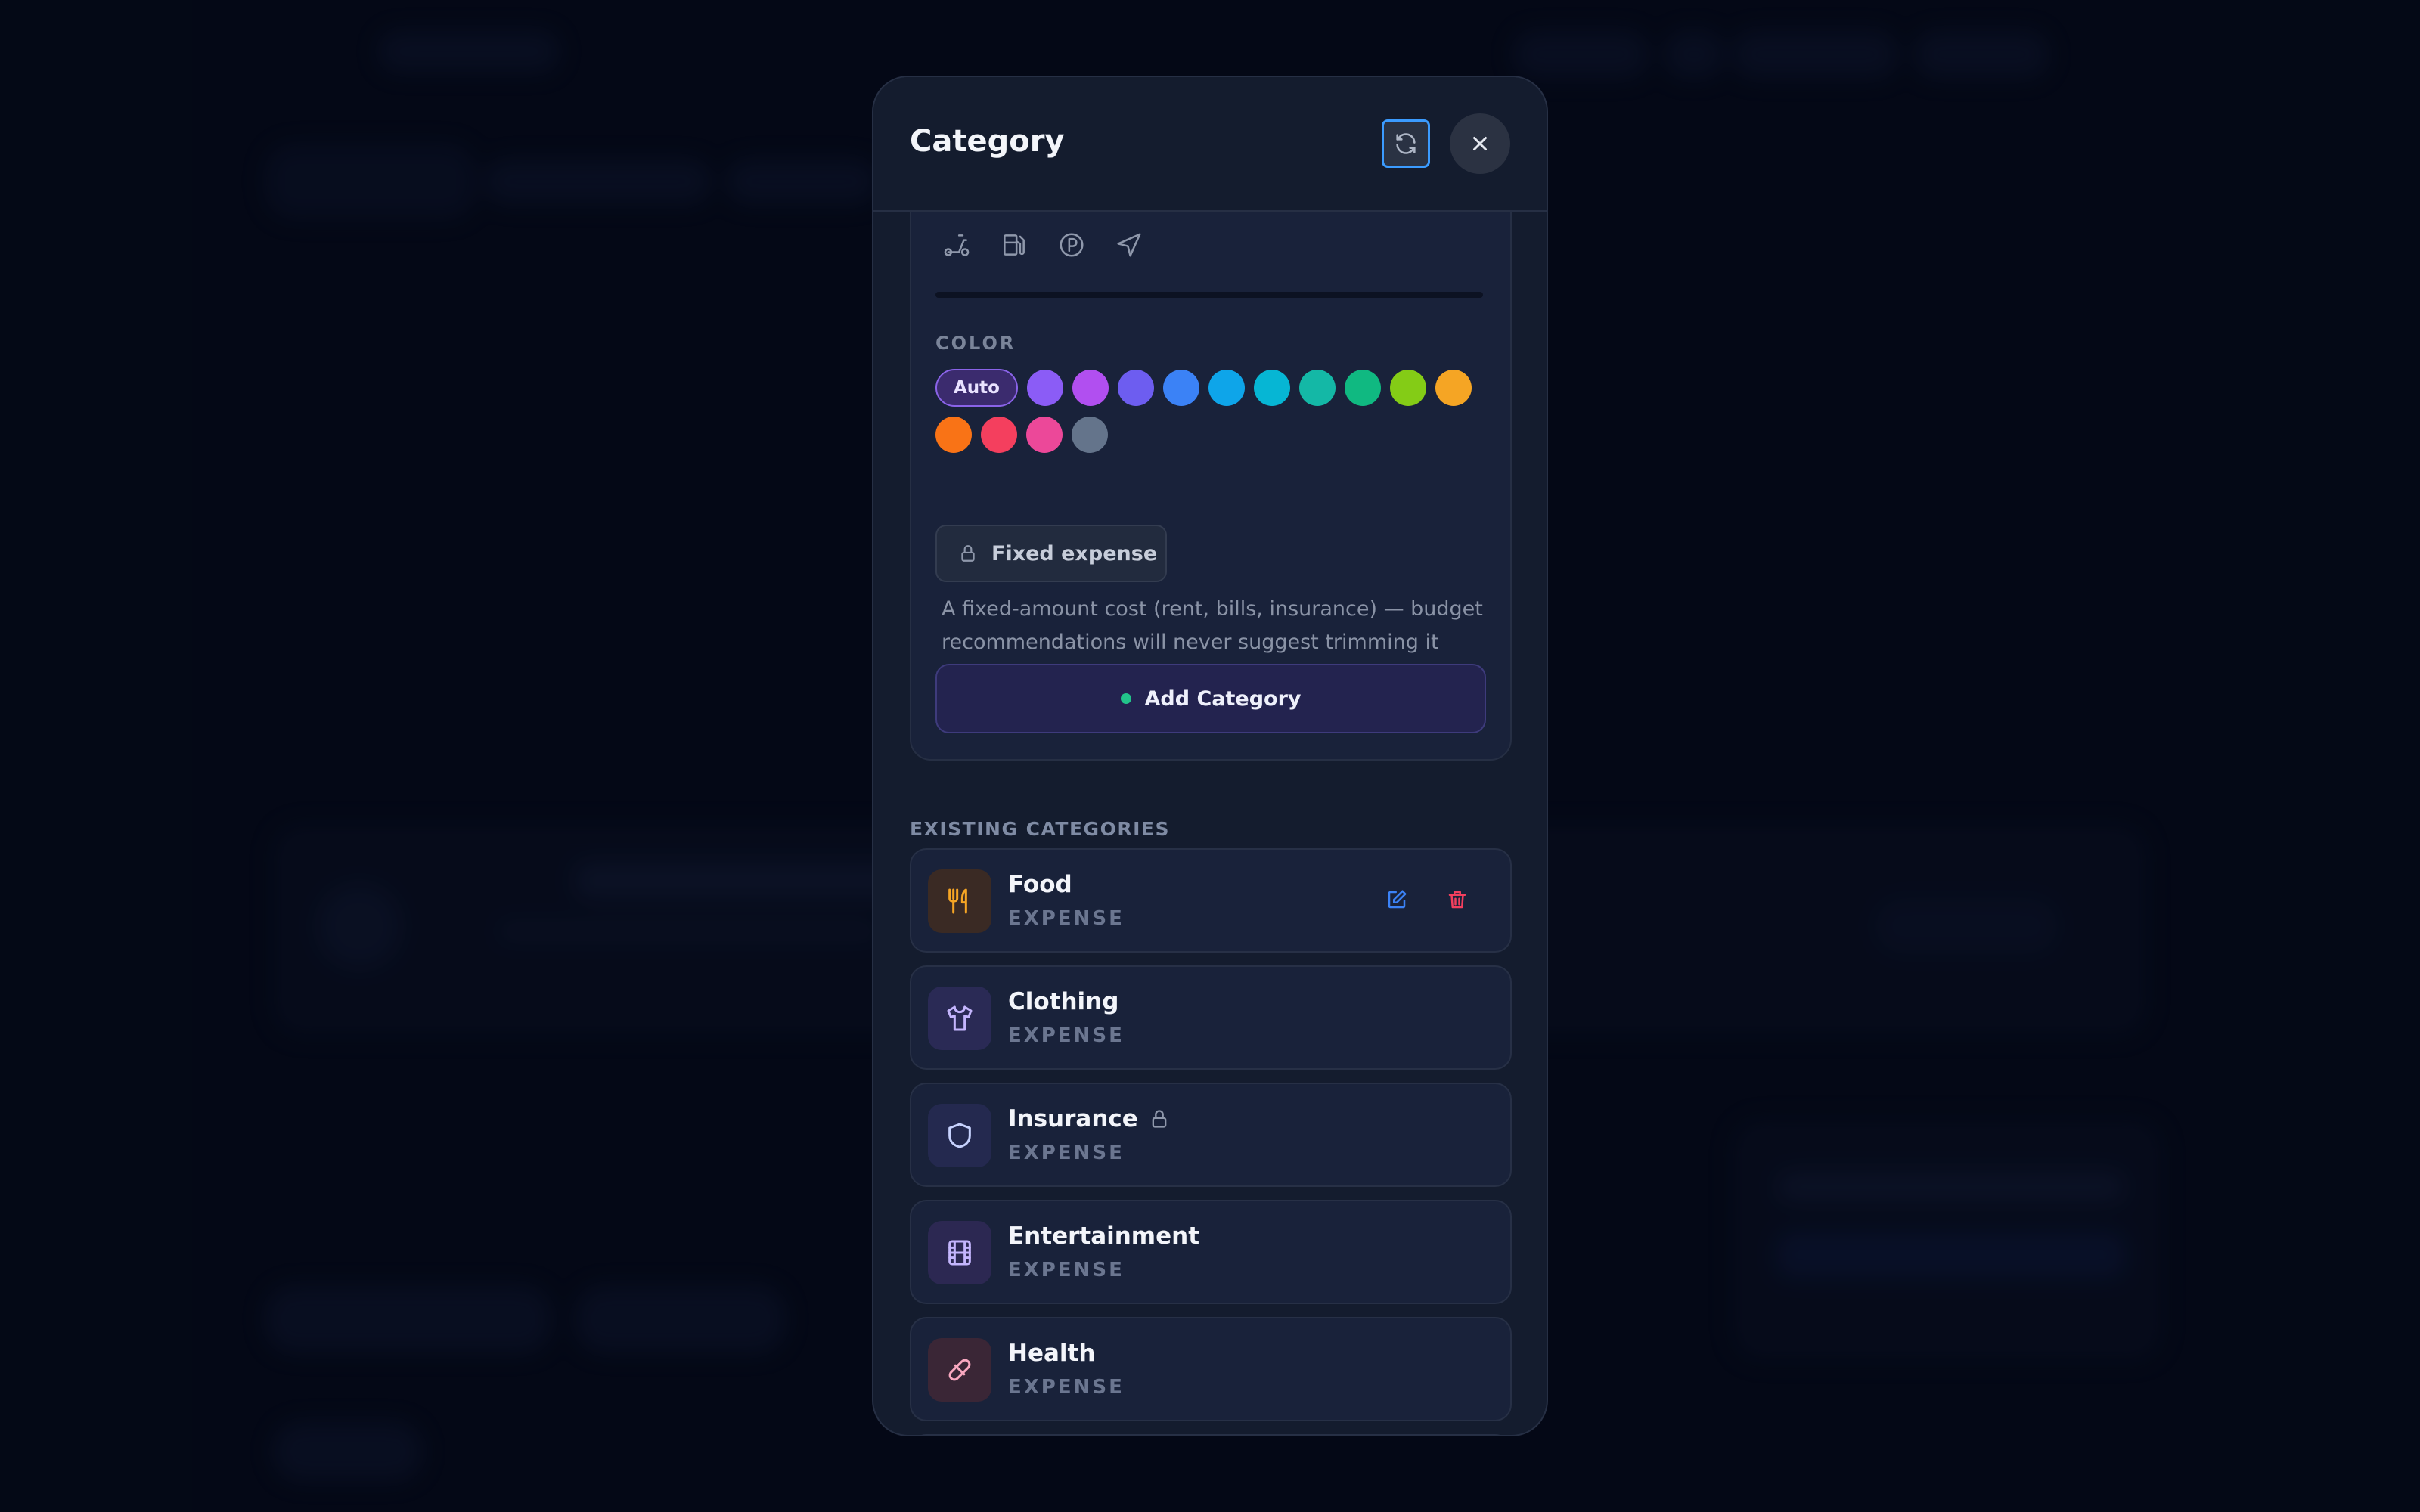 The width and height of the screenshot is (2420, 1512). I want to click on fixed-expense-toggle: Fixed expense, so click(1051, 553).